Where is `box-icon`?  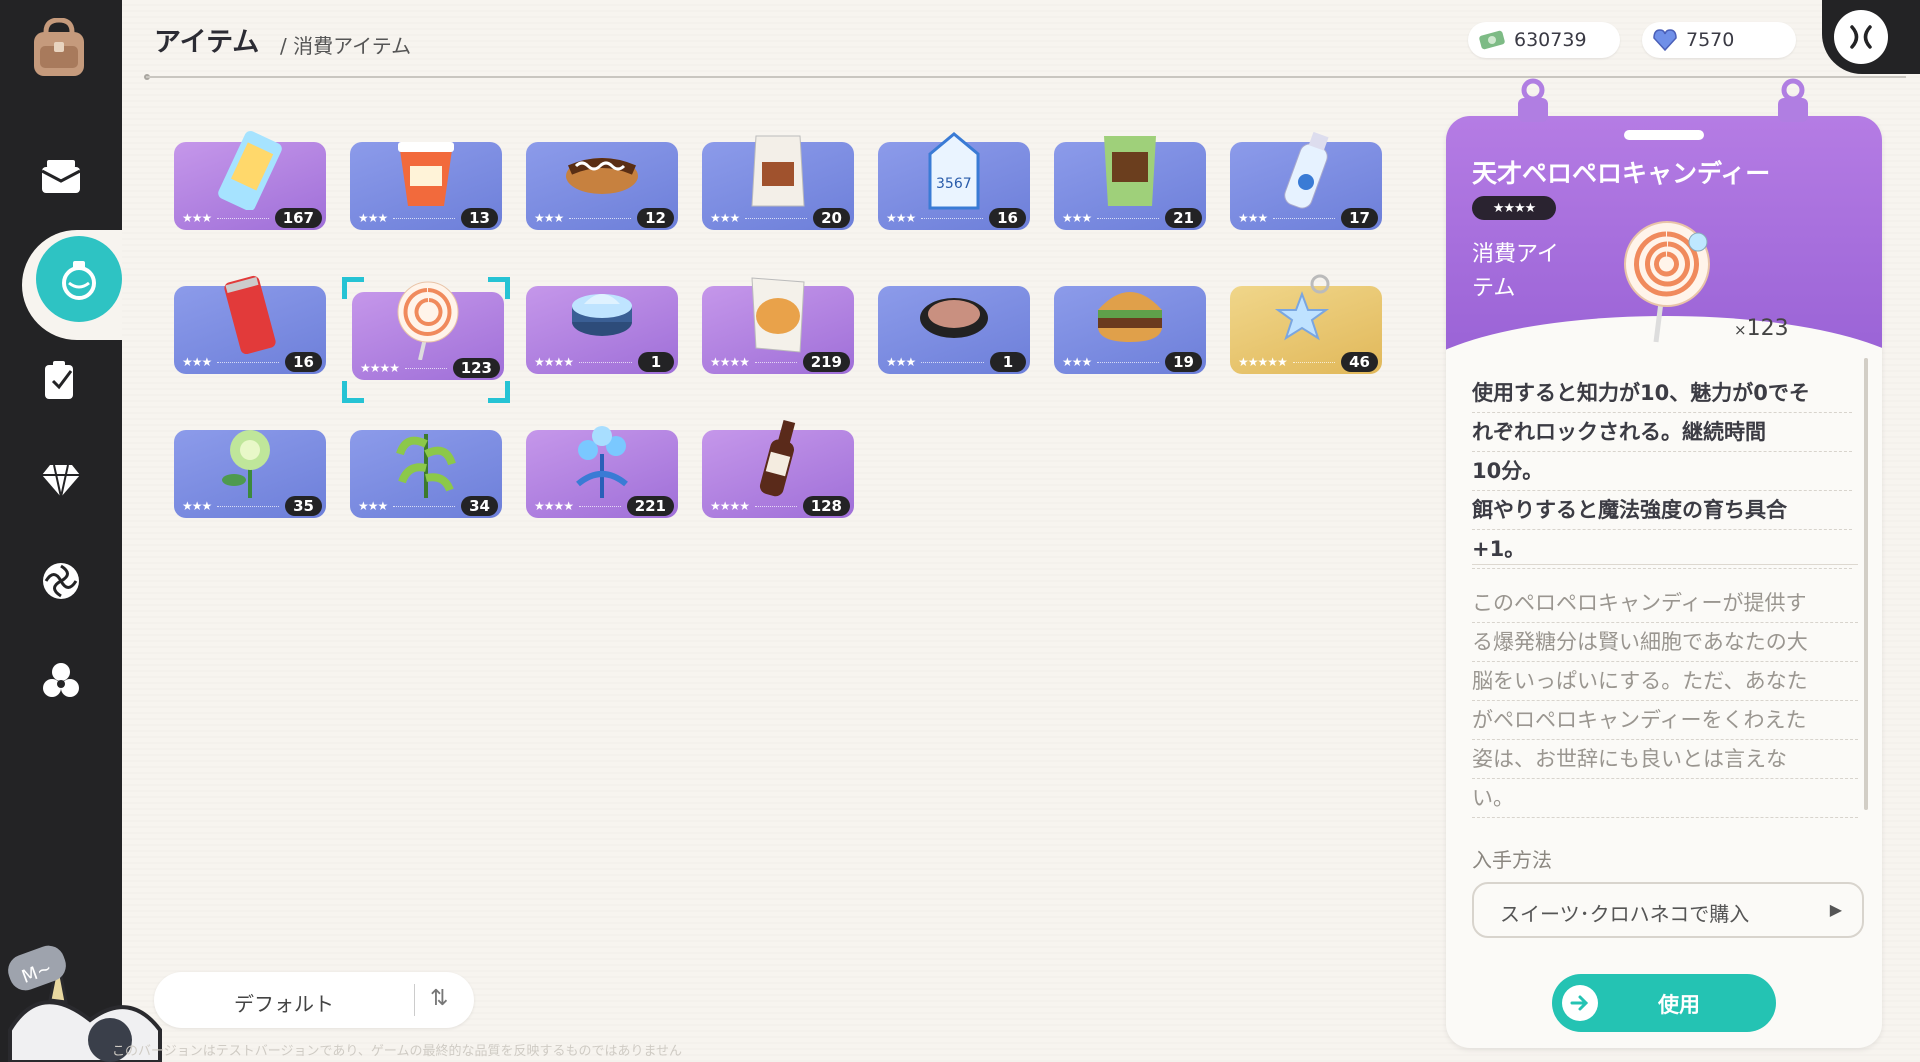
box-icon is located at coordinates (61, 176).